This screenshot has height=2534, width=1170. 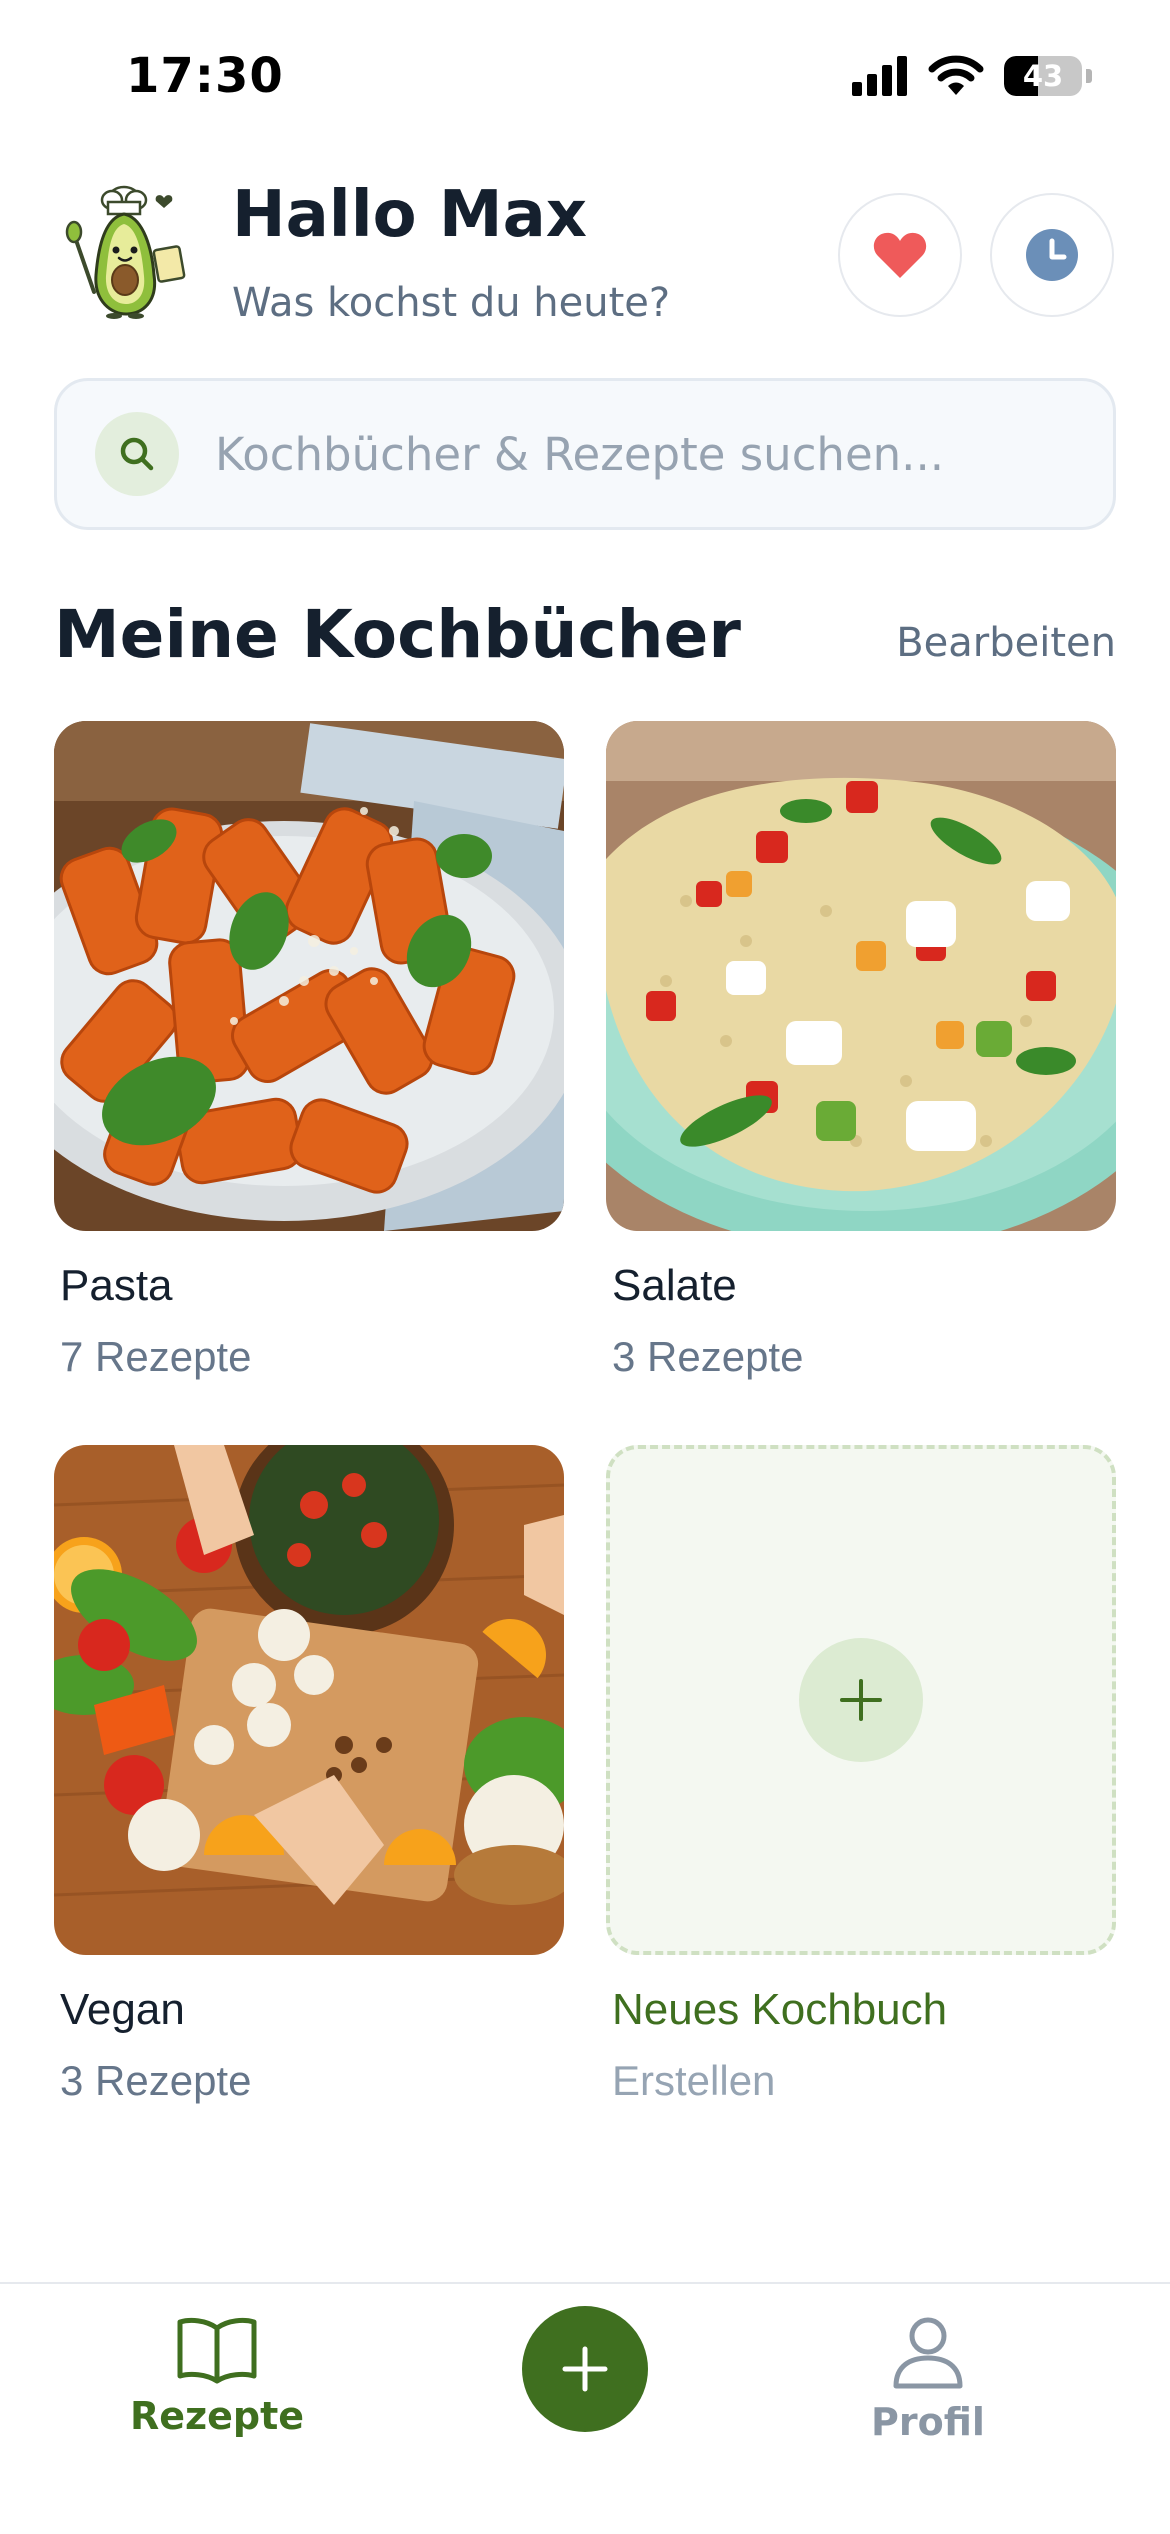 I want to click on battery-level-text: 43, so click(x=1043, y=76).